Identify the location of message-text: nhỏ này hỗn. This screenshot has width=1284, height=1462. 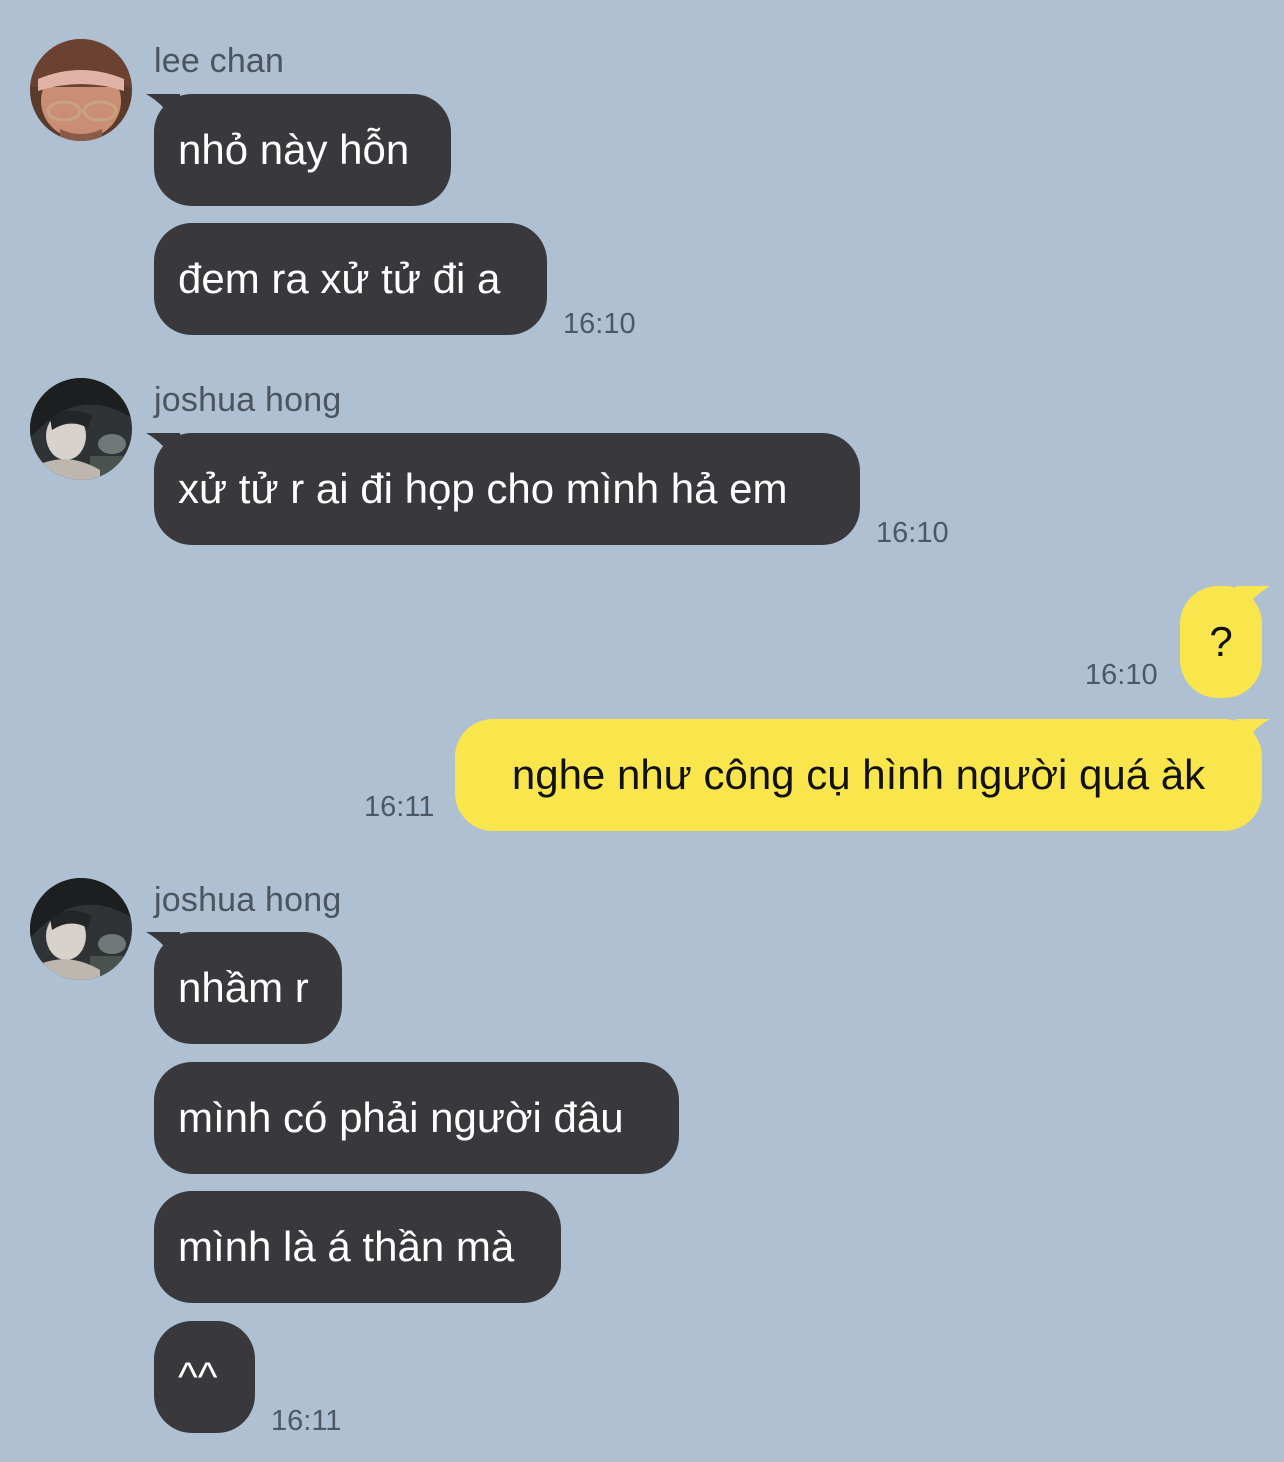
(294, 149).